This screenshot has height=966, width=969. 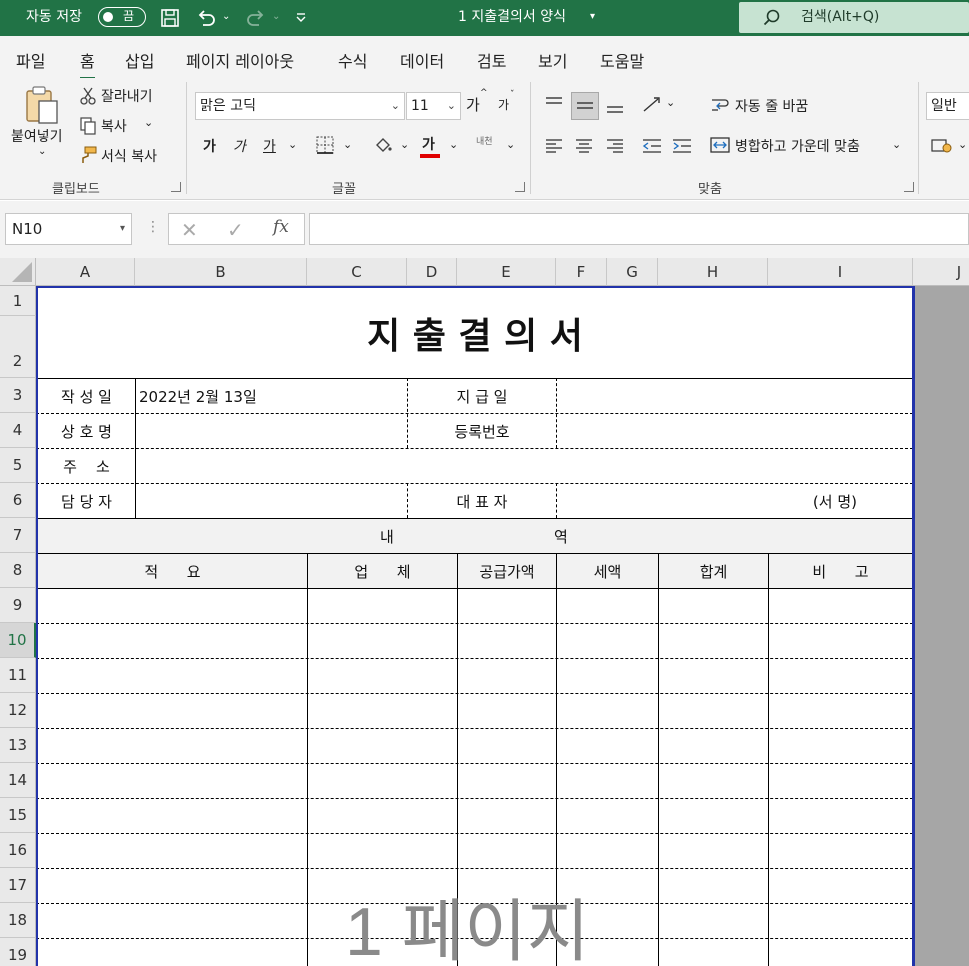 What do you see at coordinates (390, 536) in the screenshot?
I see `details-heading-left: 내` at bounding box center [390, 536].